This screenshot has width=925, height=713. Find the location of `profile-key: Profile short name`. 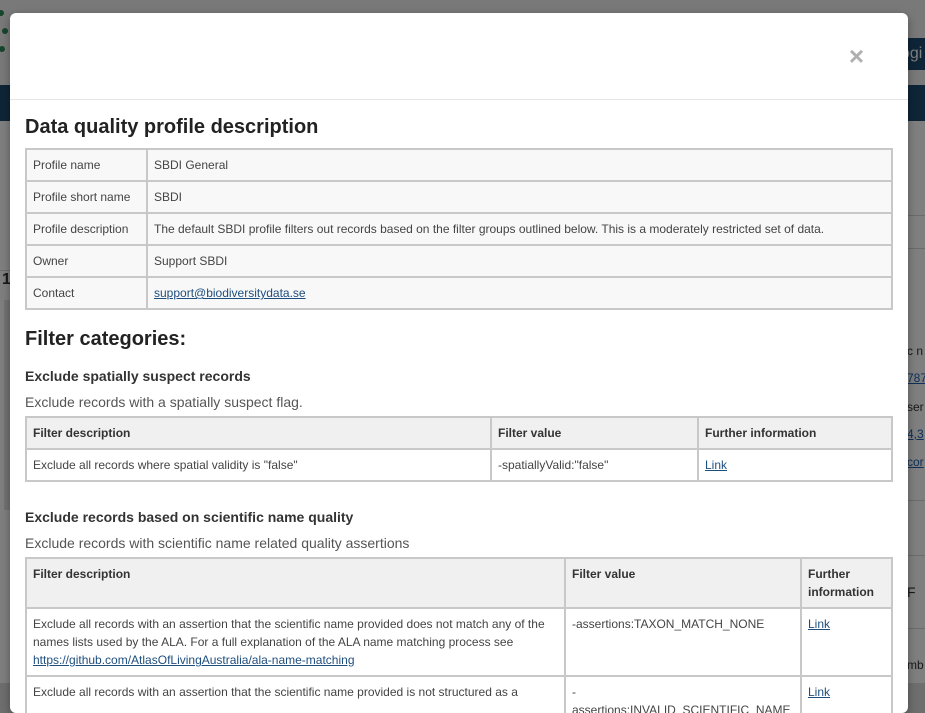

profile-key: Profile short name is located at coordinates (86, 197).